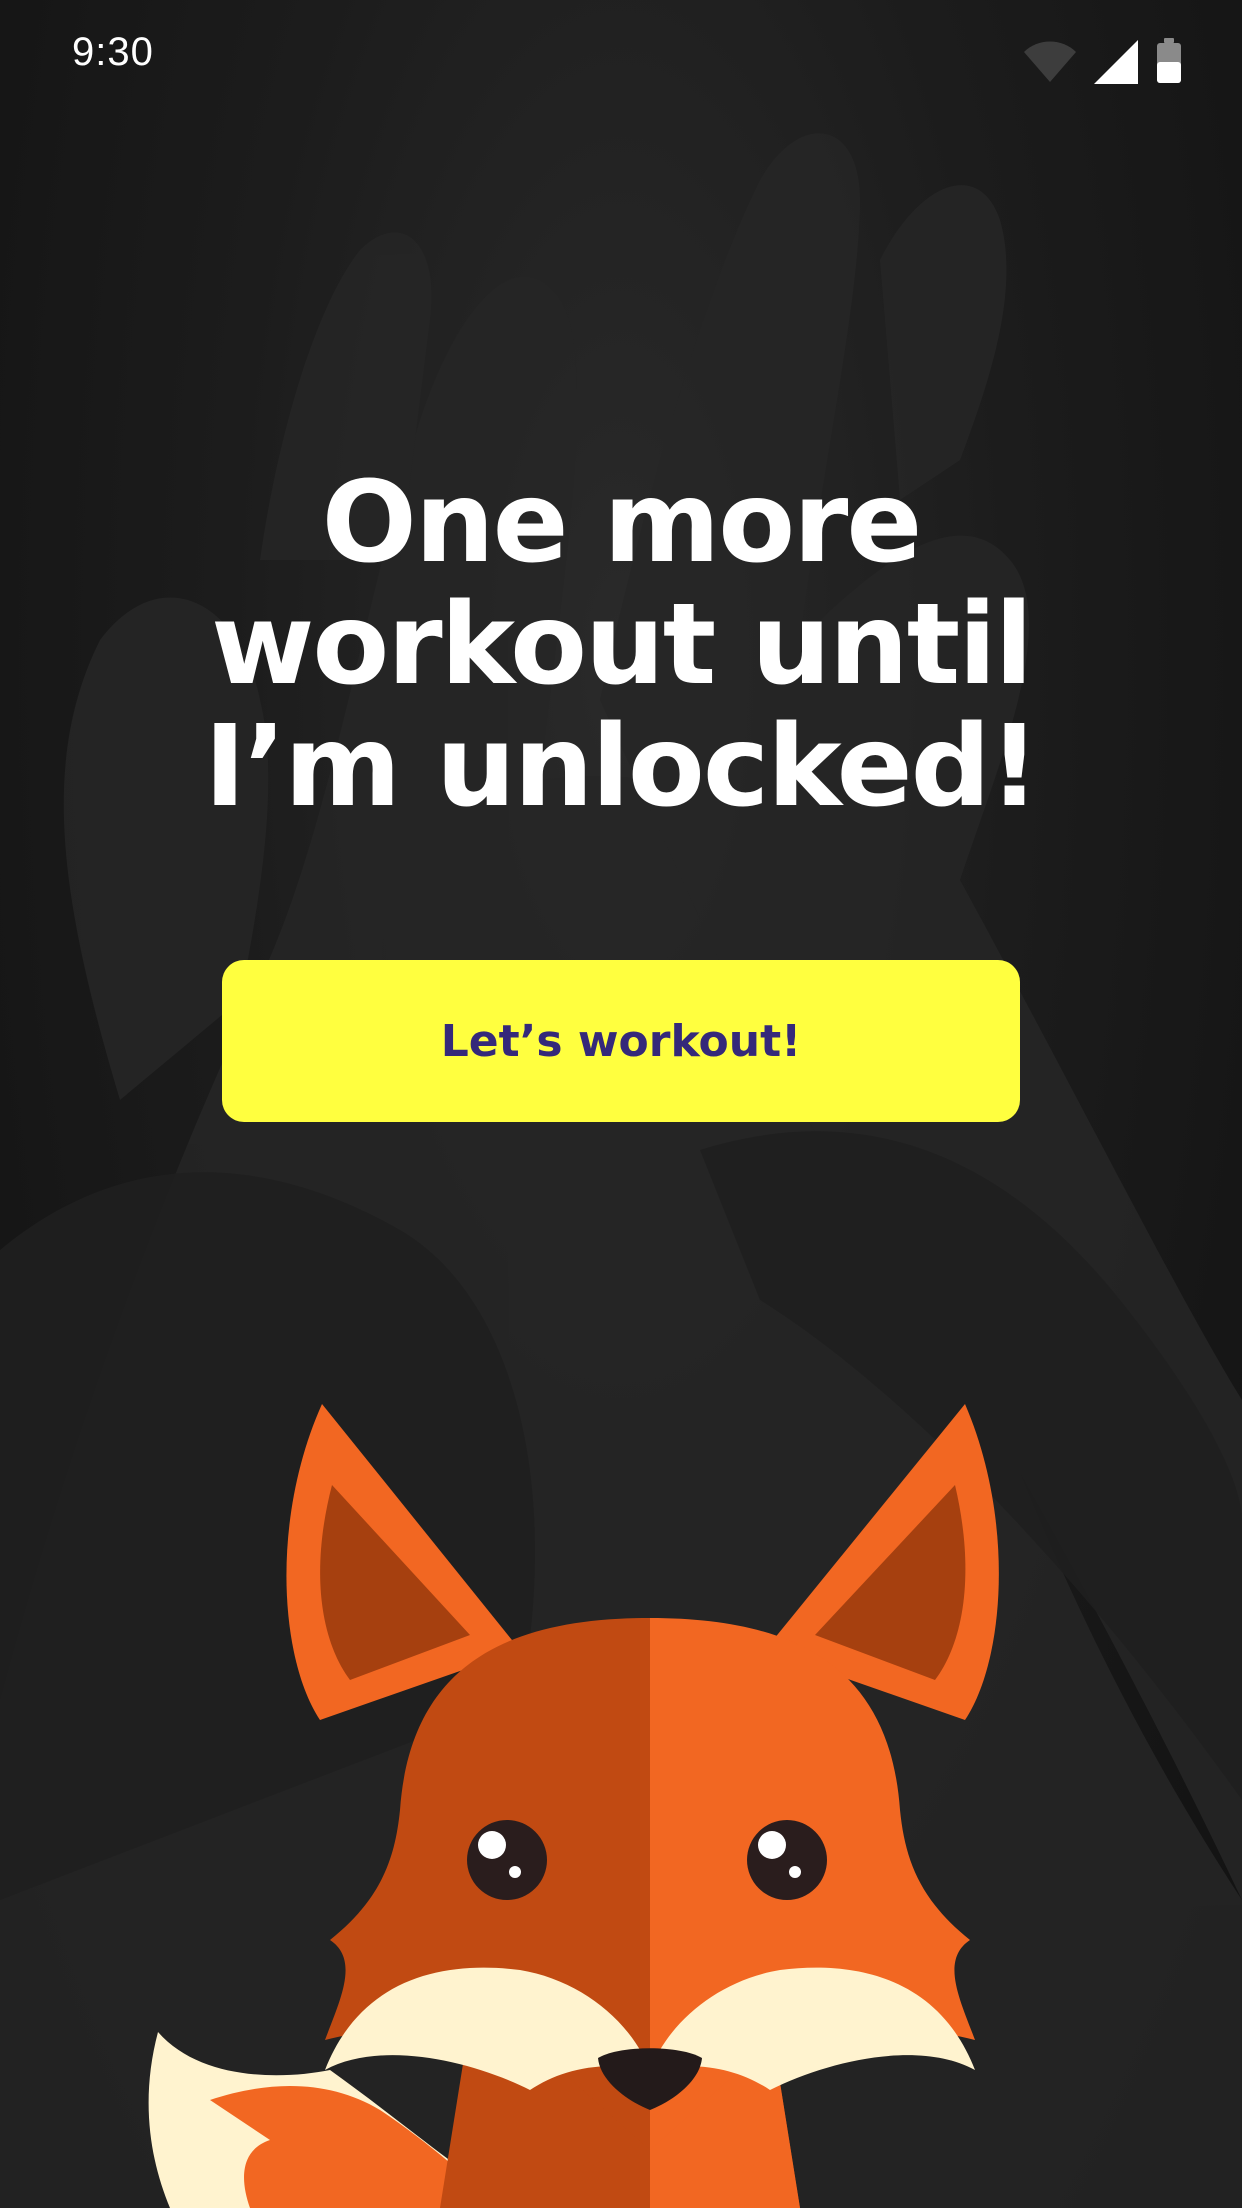 The width and height of the screenshot is (1242, 2208). Describe the element at coordinates (1050, 64) in the screenshot. I see `wifi-icon` at that location.